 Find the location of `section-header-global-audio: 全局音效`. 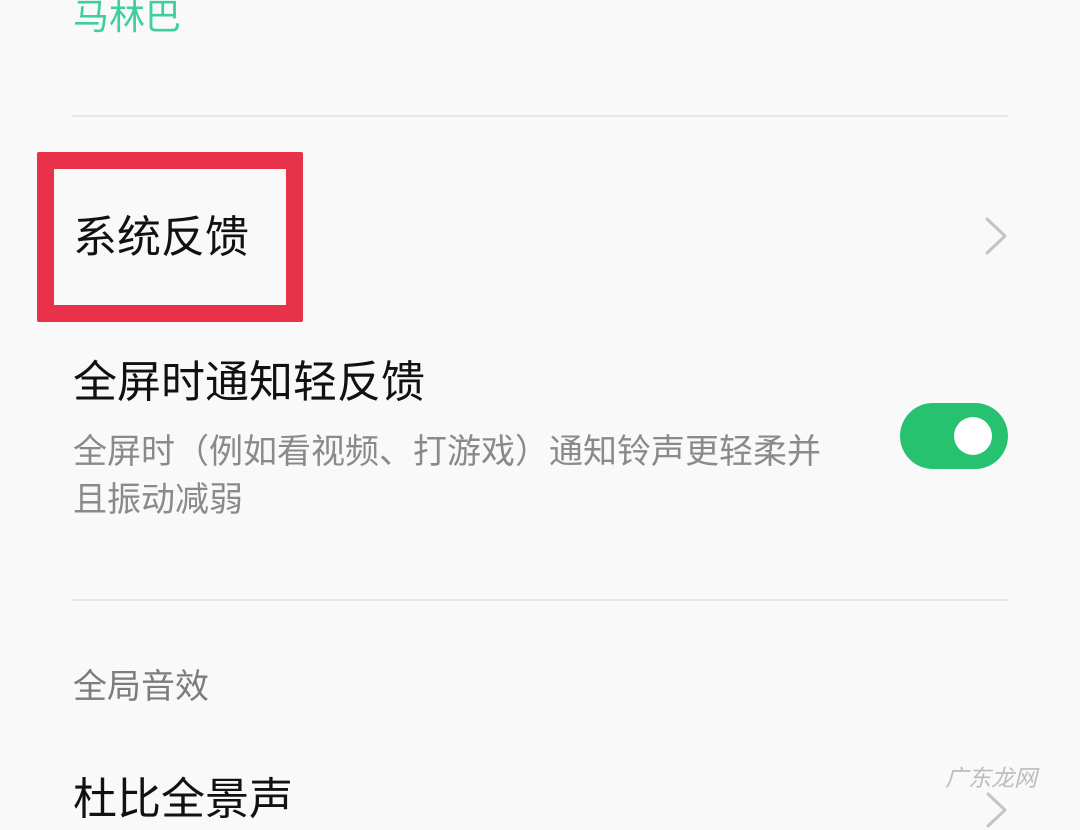

section-header-global-audio: 全局音效 is located at coordinates (141, 687).